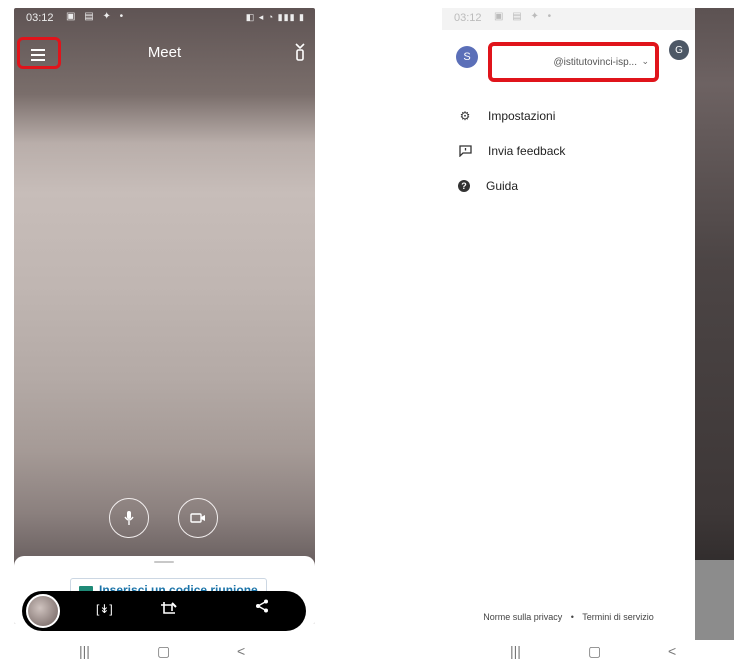 Image resolution: width=734 pixels, height=660 pixels. I want to click on microphone-button, so click(129, 518).